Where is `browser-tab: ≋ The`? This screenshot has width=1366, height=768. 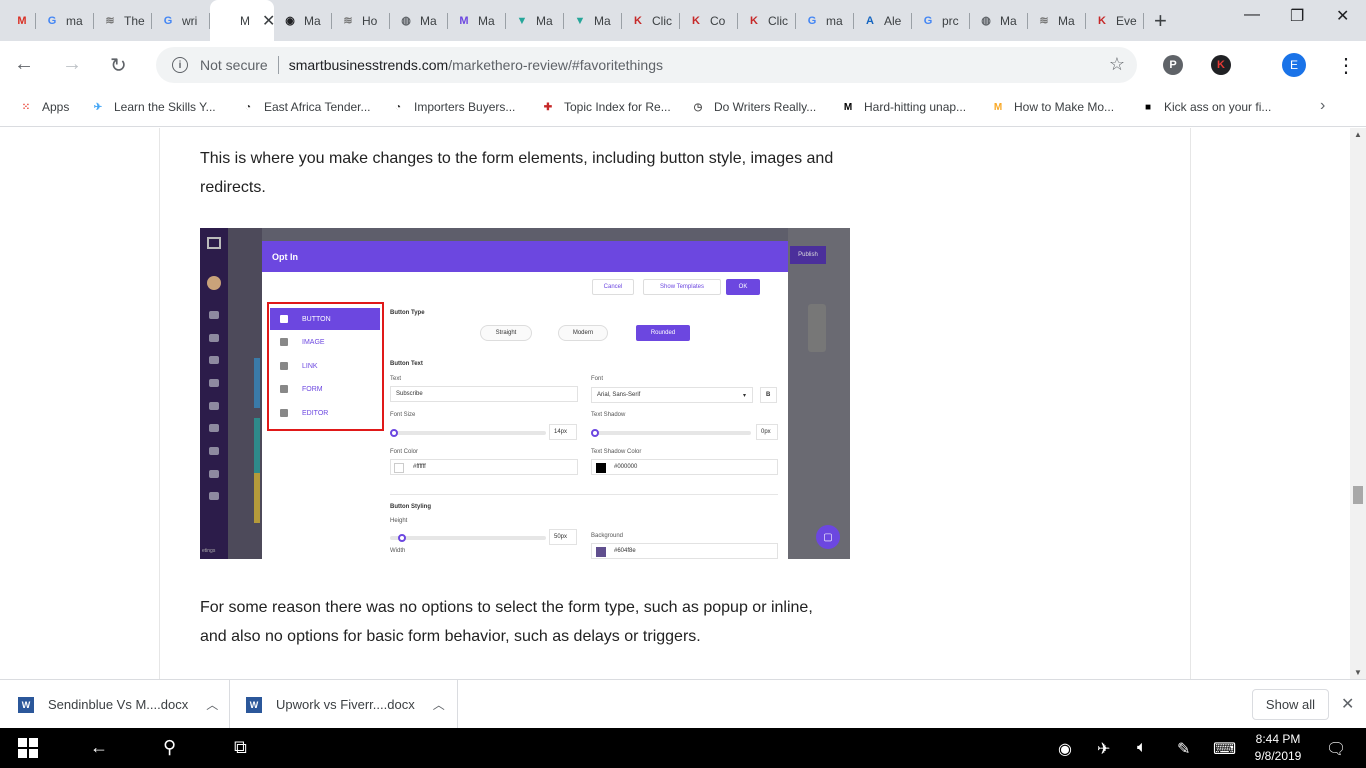 browser-tab: ≋ The is located at coordinates (123, 20).